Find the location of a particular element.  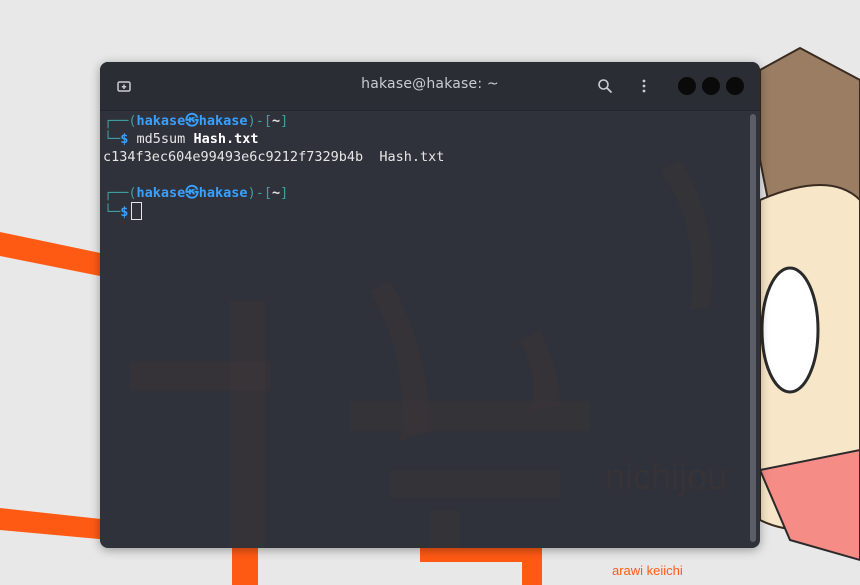

prompt-line-2-top: ┌──(hakase㉿hakase)-[~] is located at coordinates (196, 193).